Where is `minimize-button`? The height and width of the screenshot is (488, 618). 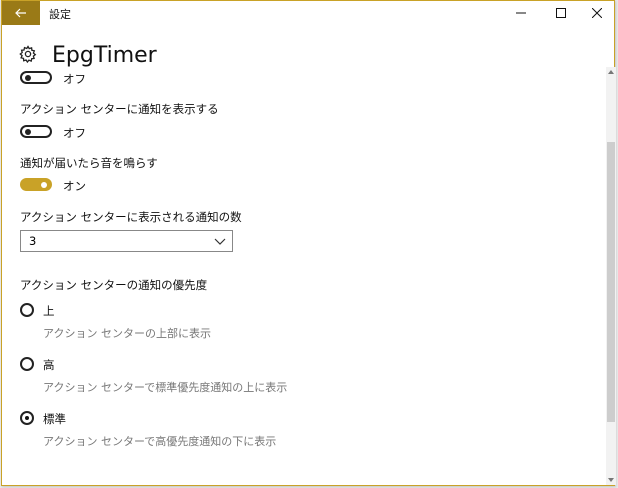 minimize-button is located at coordinates (521, 13).